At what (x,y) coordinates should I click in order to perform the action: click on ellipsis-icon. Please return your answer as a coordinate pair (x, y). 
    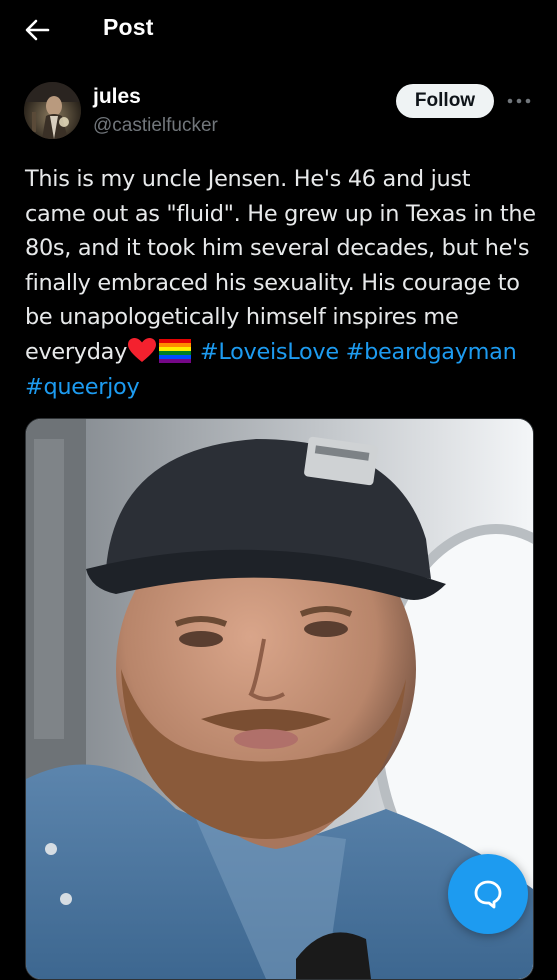
    Looking at the image, I should click on (519, 101).